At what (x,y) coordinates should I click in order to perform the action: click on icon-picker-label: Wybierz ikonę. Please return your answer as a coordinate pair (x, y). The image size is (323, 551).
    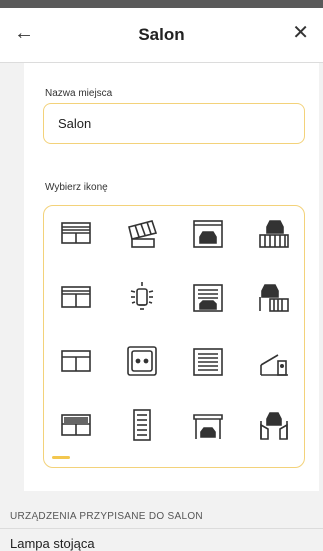
    Looking at the image, I should click on (76, 187).